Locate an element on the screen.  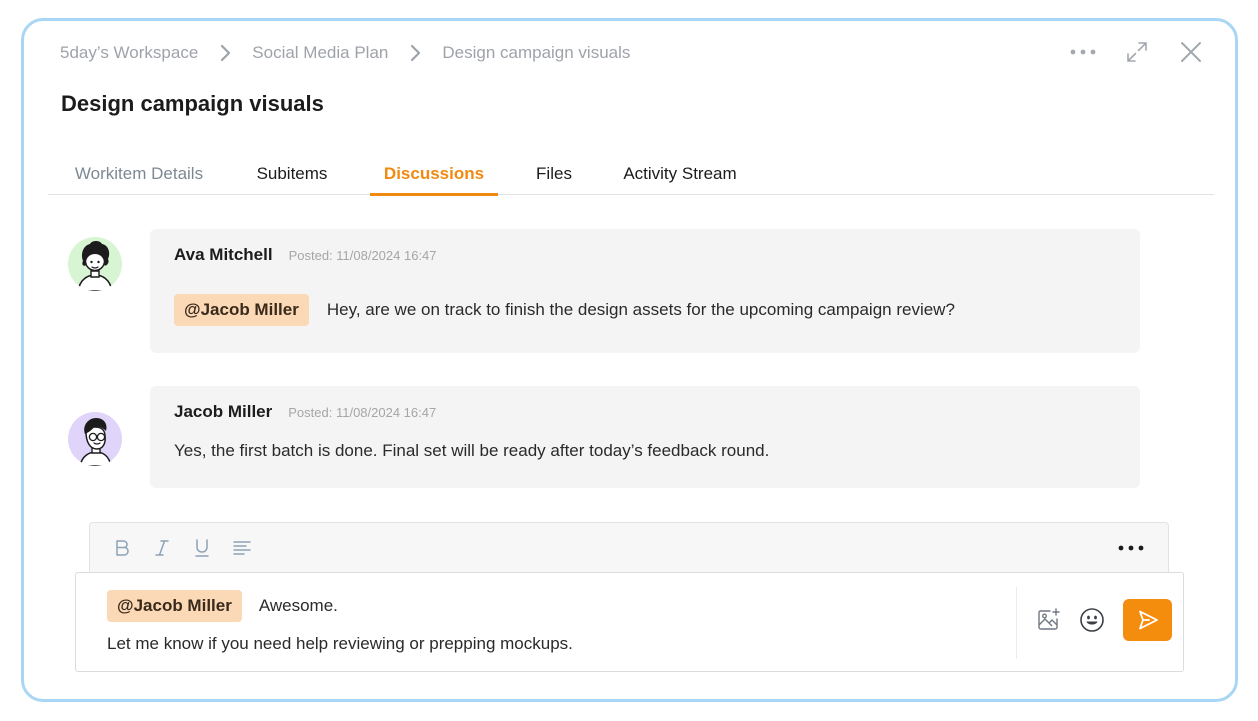
divider is located at coordinates (1016, 623).